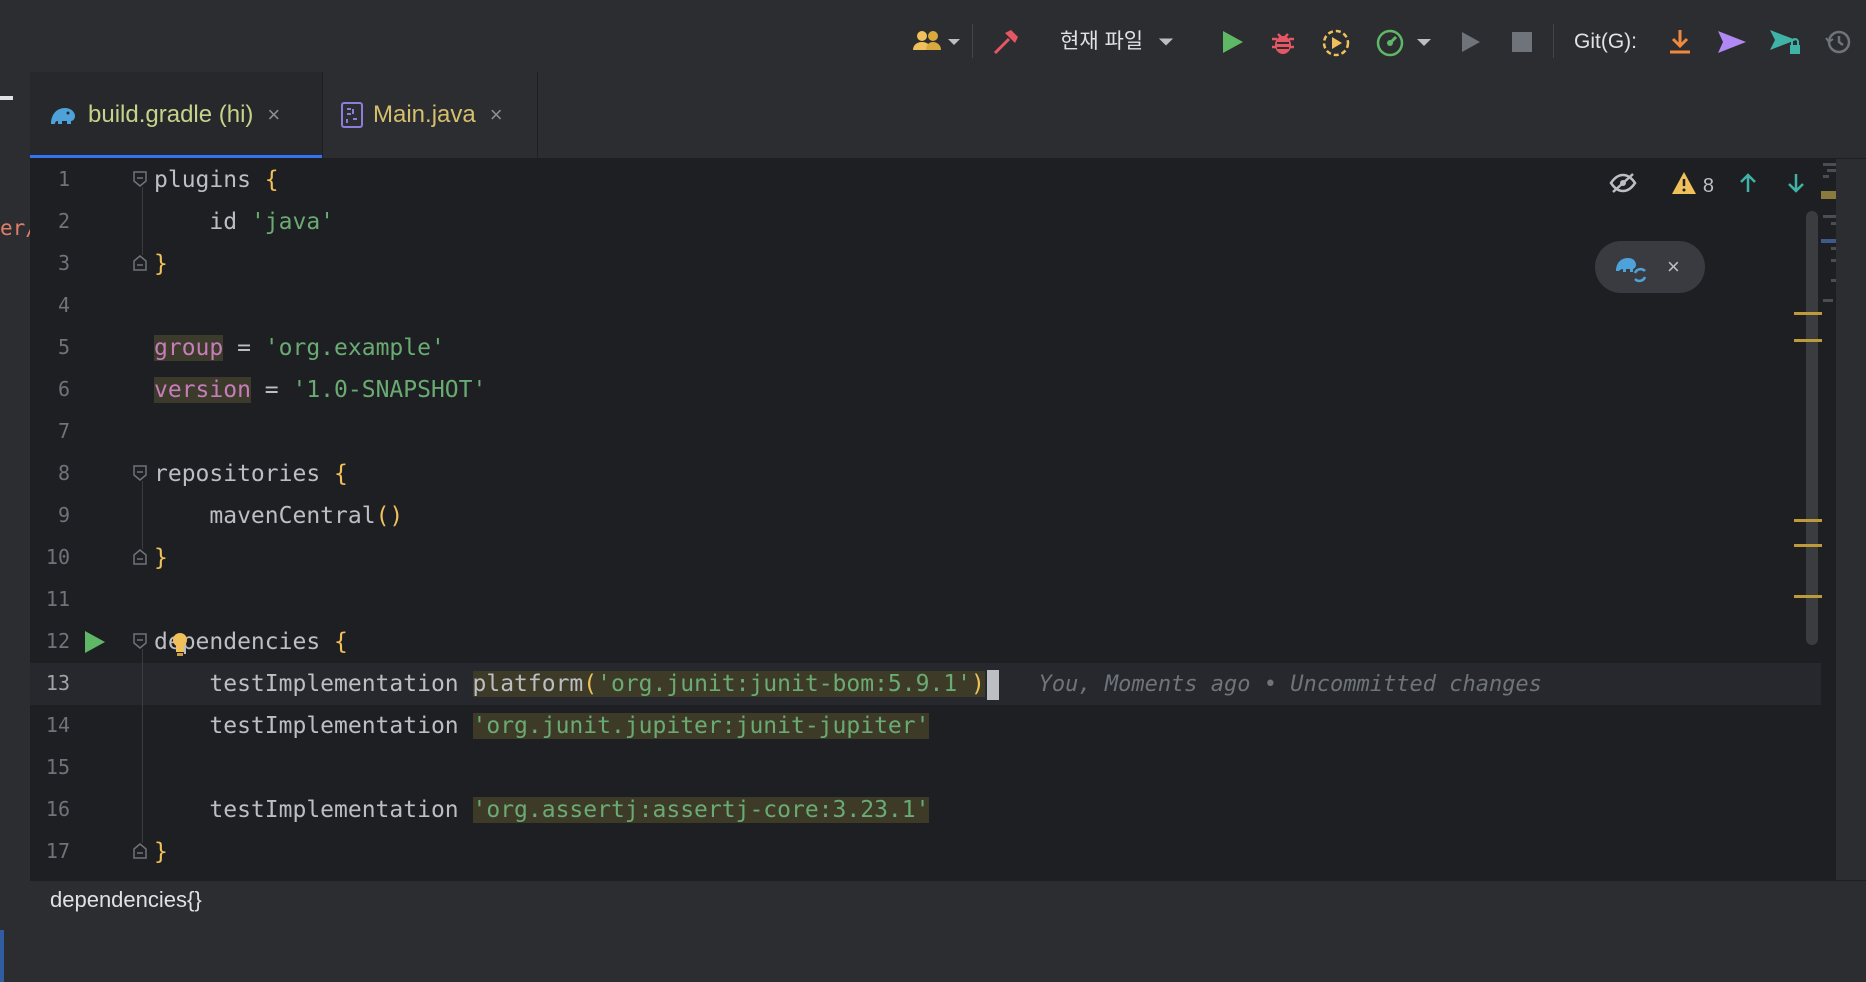 The width and height of the screenshot is (1866, 982). What do you see at coordinates (1812, 428) in the screenshot?
I see `vertical-scrollbar` at bounding box center [1812, 428].